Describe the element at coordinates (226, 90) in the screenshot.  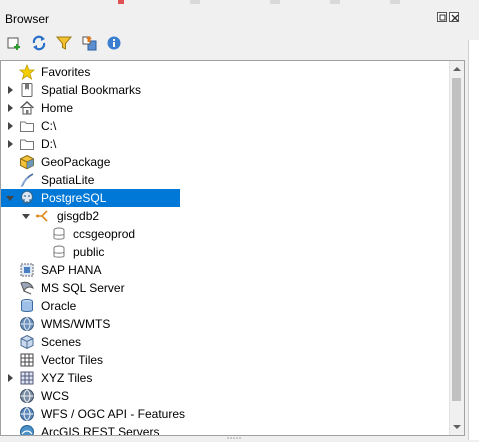
I see `tree-item-spatial-bookmarks: Spatial Bookmarks` at that location.